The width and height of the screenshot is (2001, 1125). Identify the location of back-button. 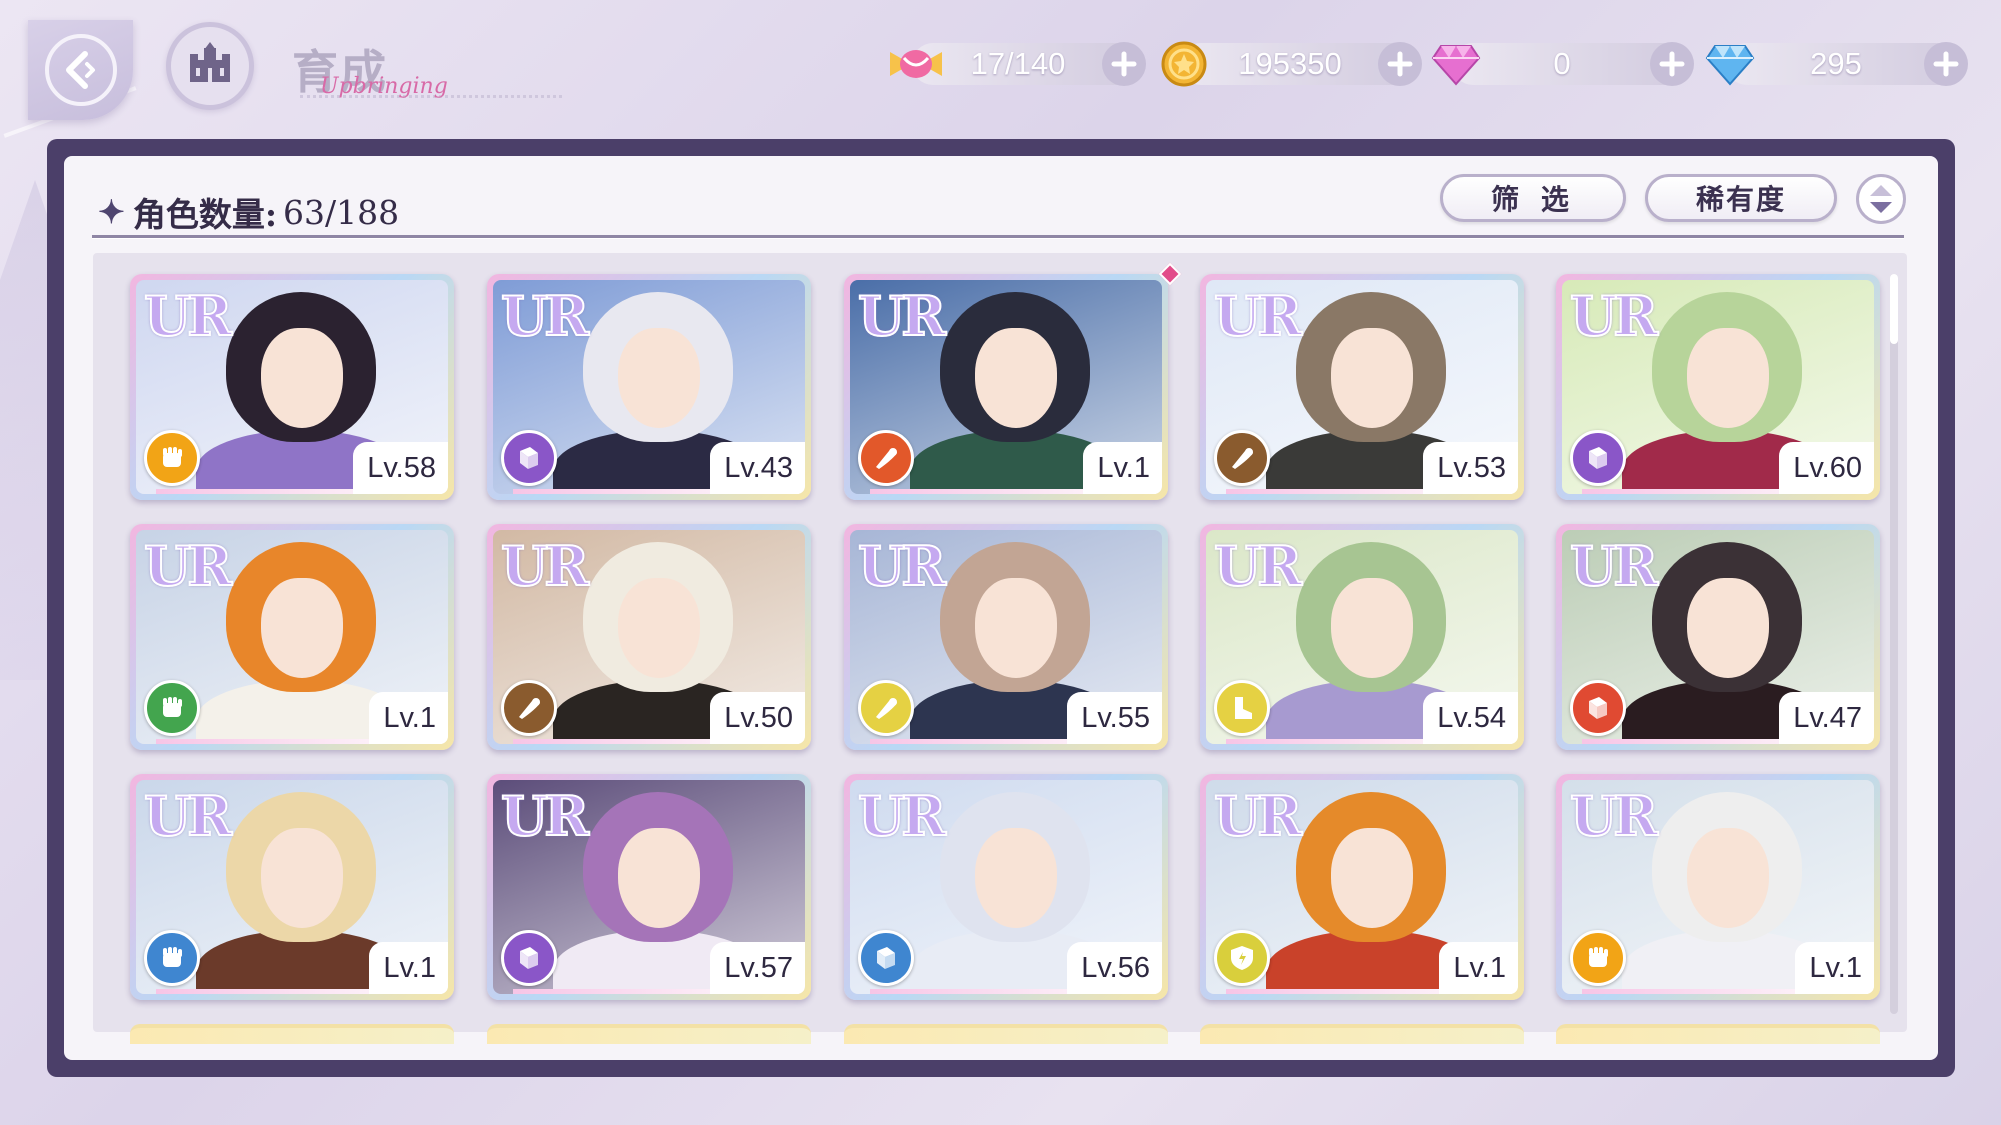
(80, 70).